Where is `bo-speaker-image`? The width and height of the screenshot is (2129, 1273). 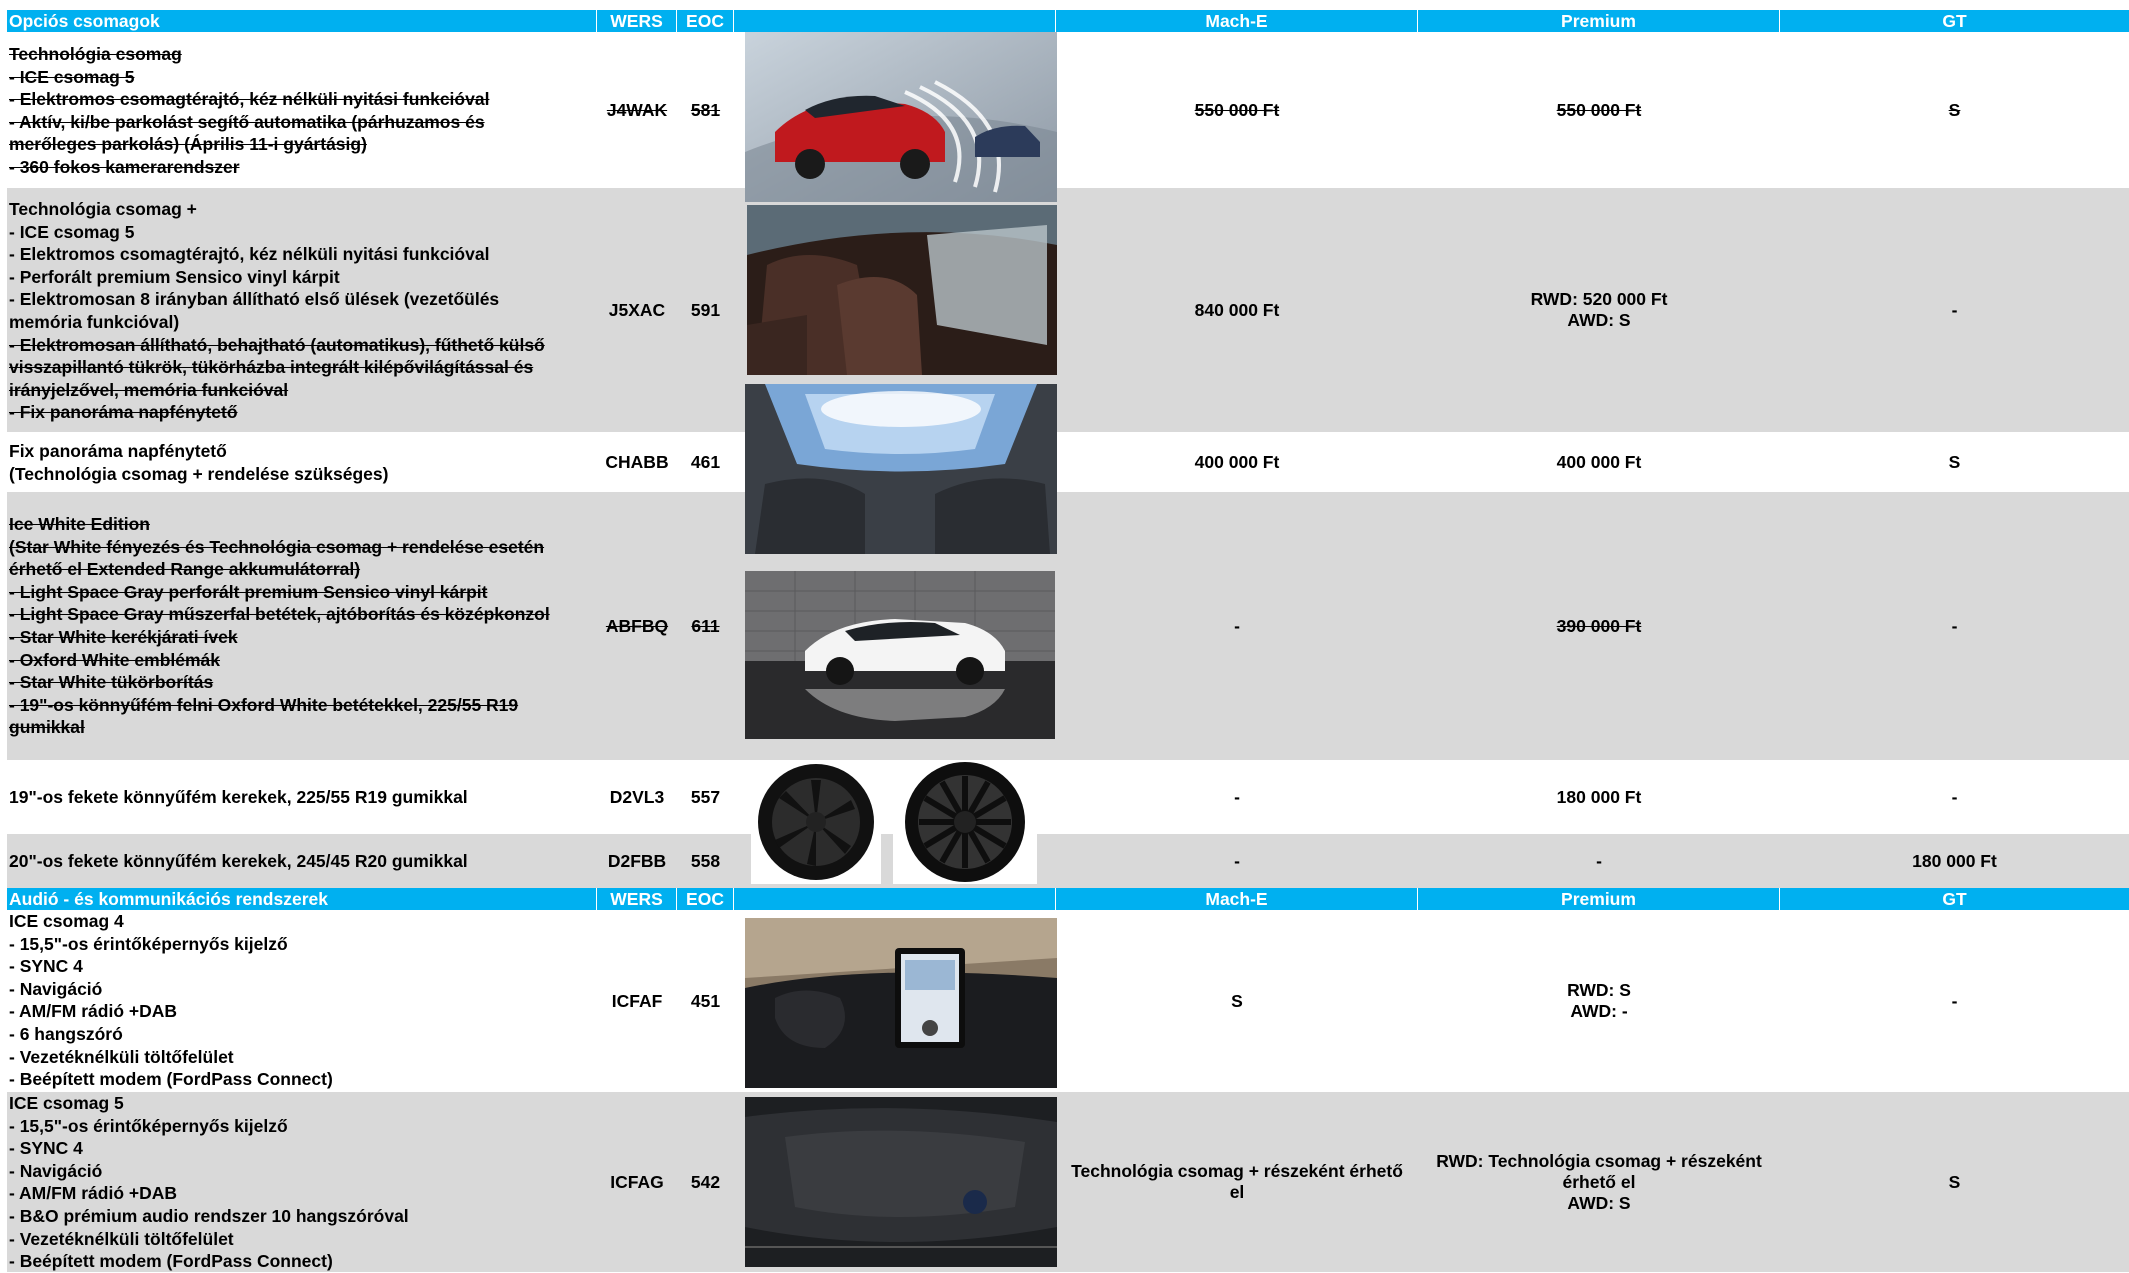
bo-speaker-image is located at coordinates (901, 1182).